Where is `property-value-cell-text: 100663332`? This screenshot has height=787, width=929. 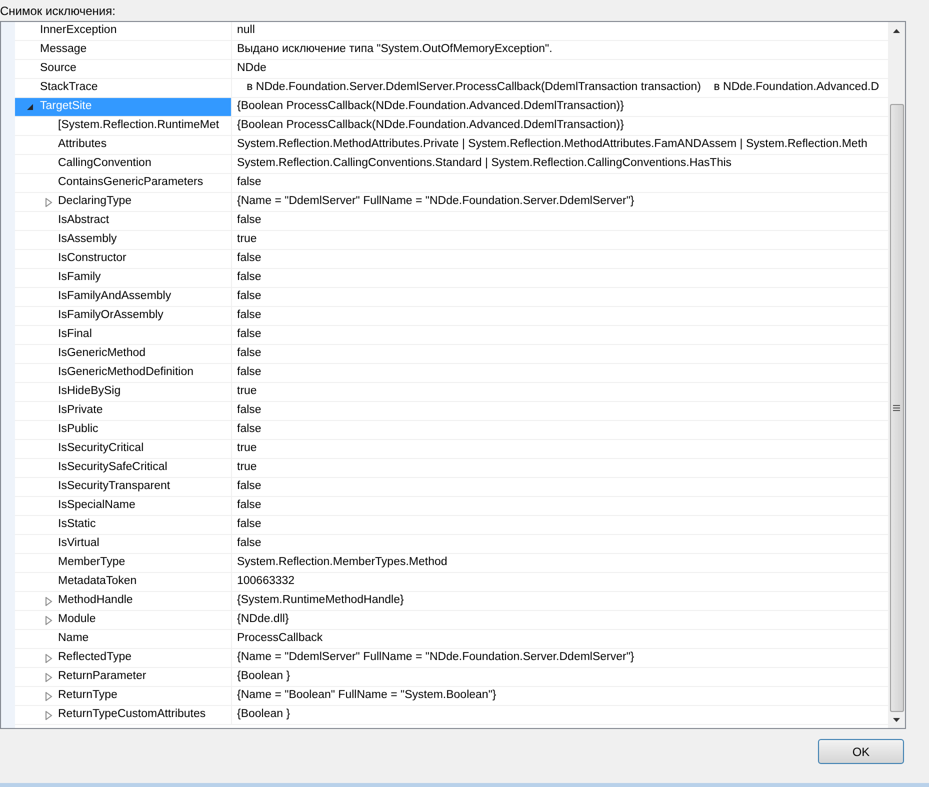 property-value-cell-text: 100663332 is located at coordinates (266, 582).